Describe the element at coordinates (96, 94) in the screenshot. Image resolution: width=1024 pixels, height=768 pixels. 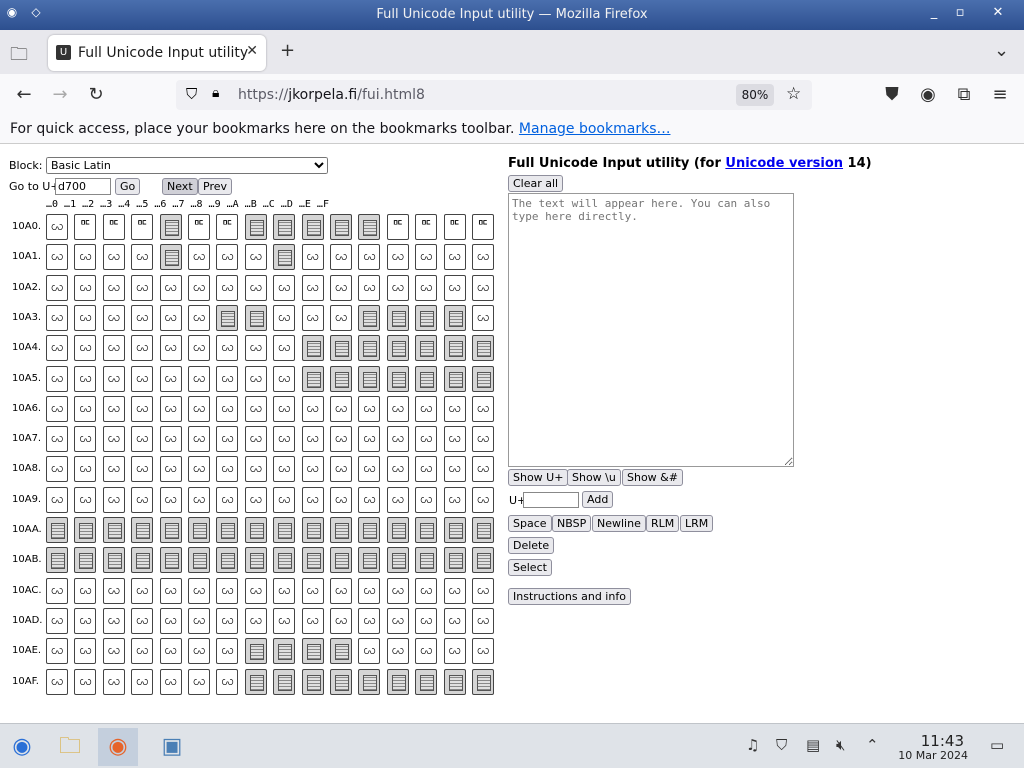
I see `reload-icon: ↻` at that location.